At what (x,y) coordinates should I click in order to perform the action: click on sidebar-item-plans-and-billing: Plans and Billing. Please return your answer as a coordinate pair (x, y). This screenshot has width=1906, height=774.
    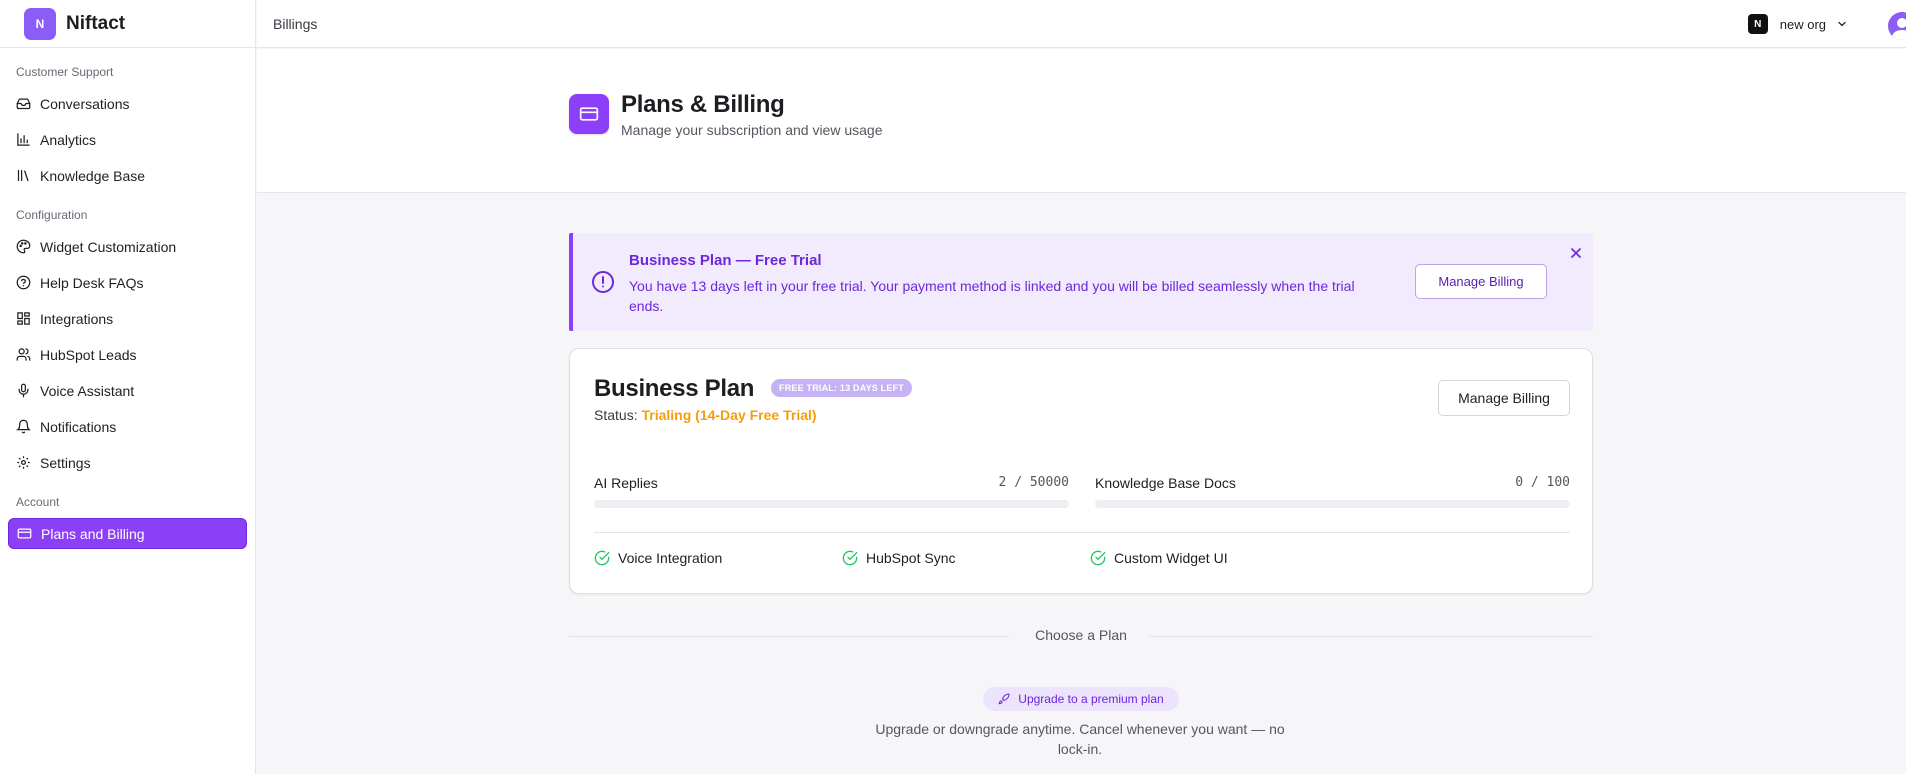
    Looking at the image, I should click on (127, 533).